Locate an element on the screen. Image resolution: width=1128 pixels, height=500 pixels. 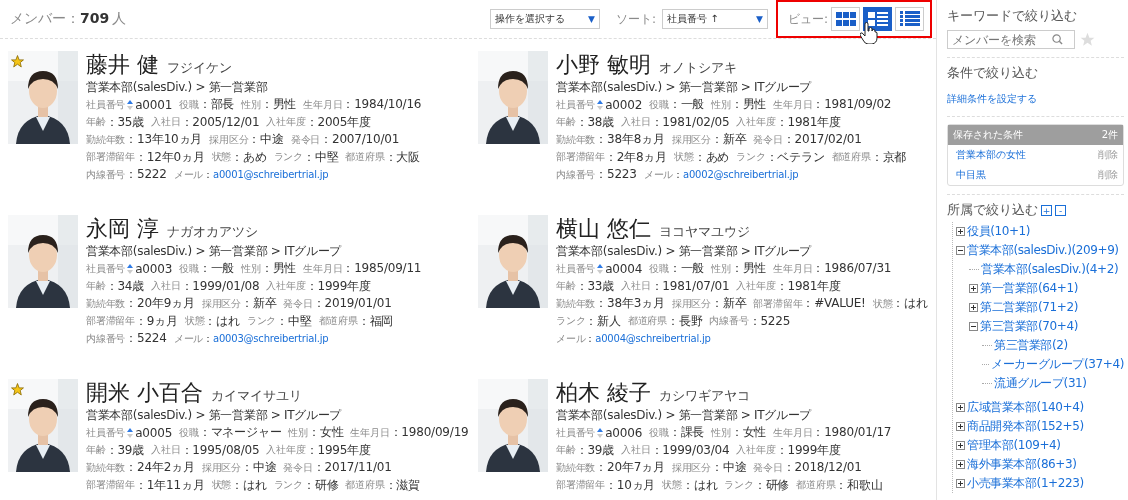
section-title: 条件で絞り込む is located at coordinates (993, 73).